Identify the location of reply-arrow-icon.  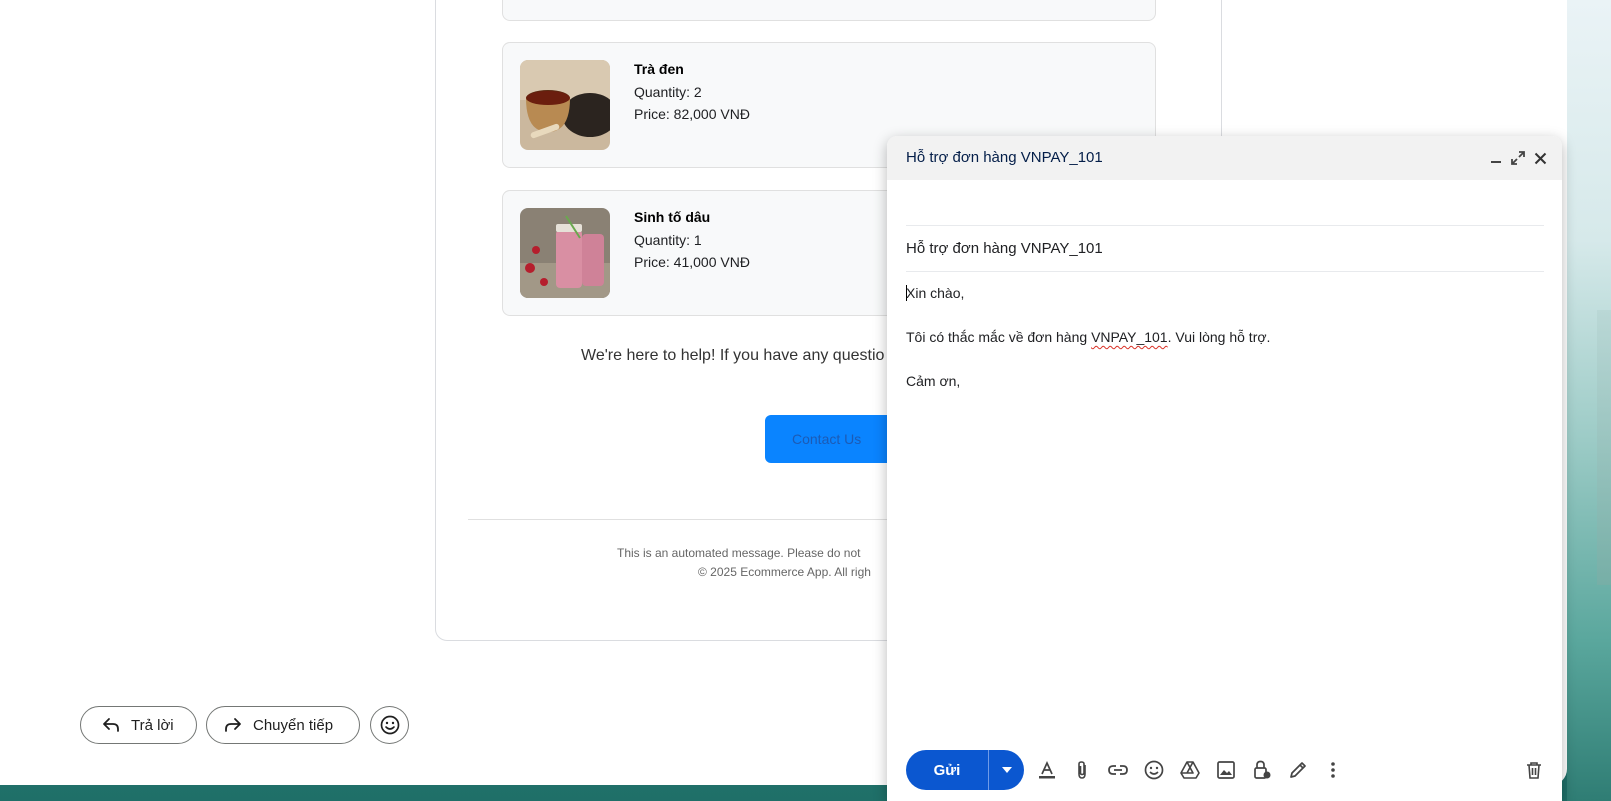
(111, 725).